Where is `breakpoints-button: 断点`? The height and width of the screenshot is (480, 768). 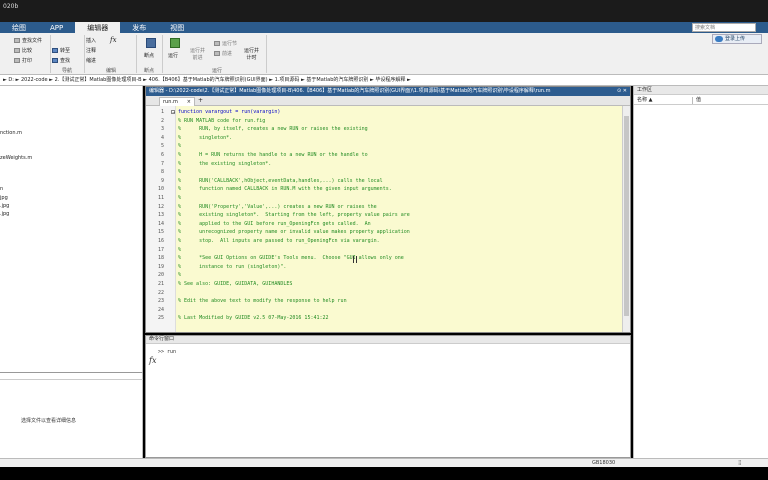
breakpoints-button: 断点 is located at coordinates (149, 55).